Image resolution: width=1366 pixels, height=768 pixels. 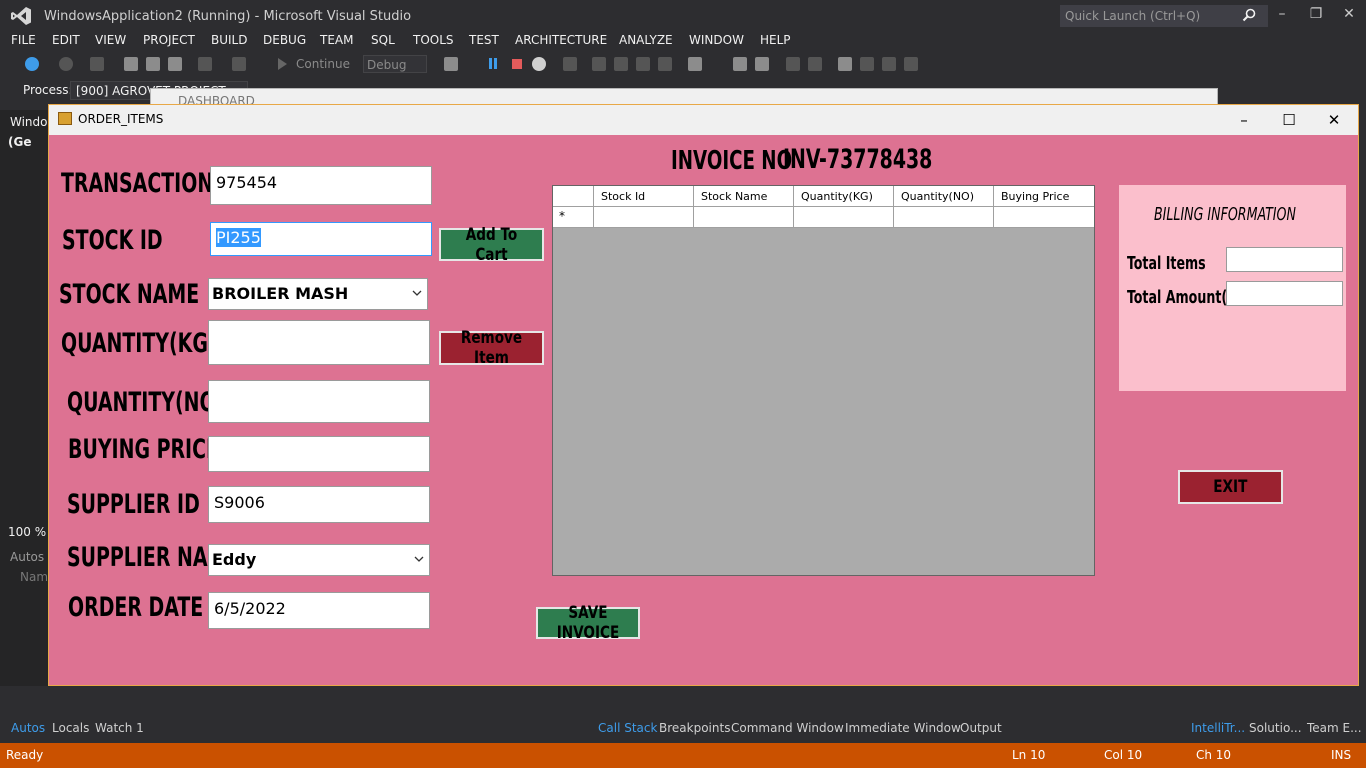 What do you see at coordinates (643, 196) in the screenshot?
I see `grid-column-stock-id: Stock Id` at bounding box center [643, 196].